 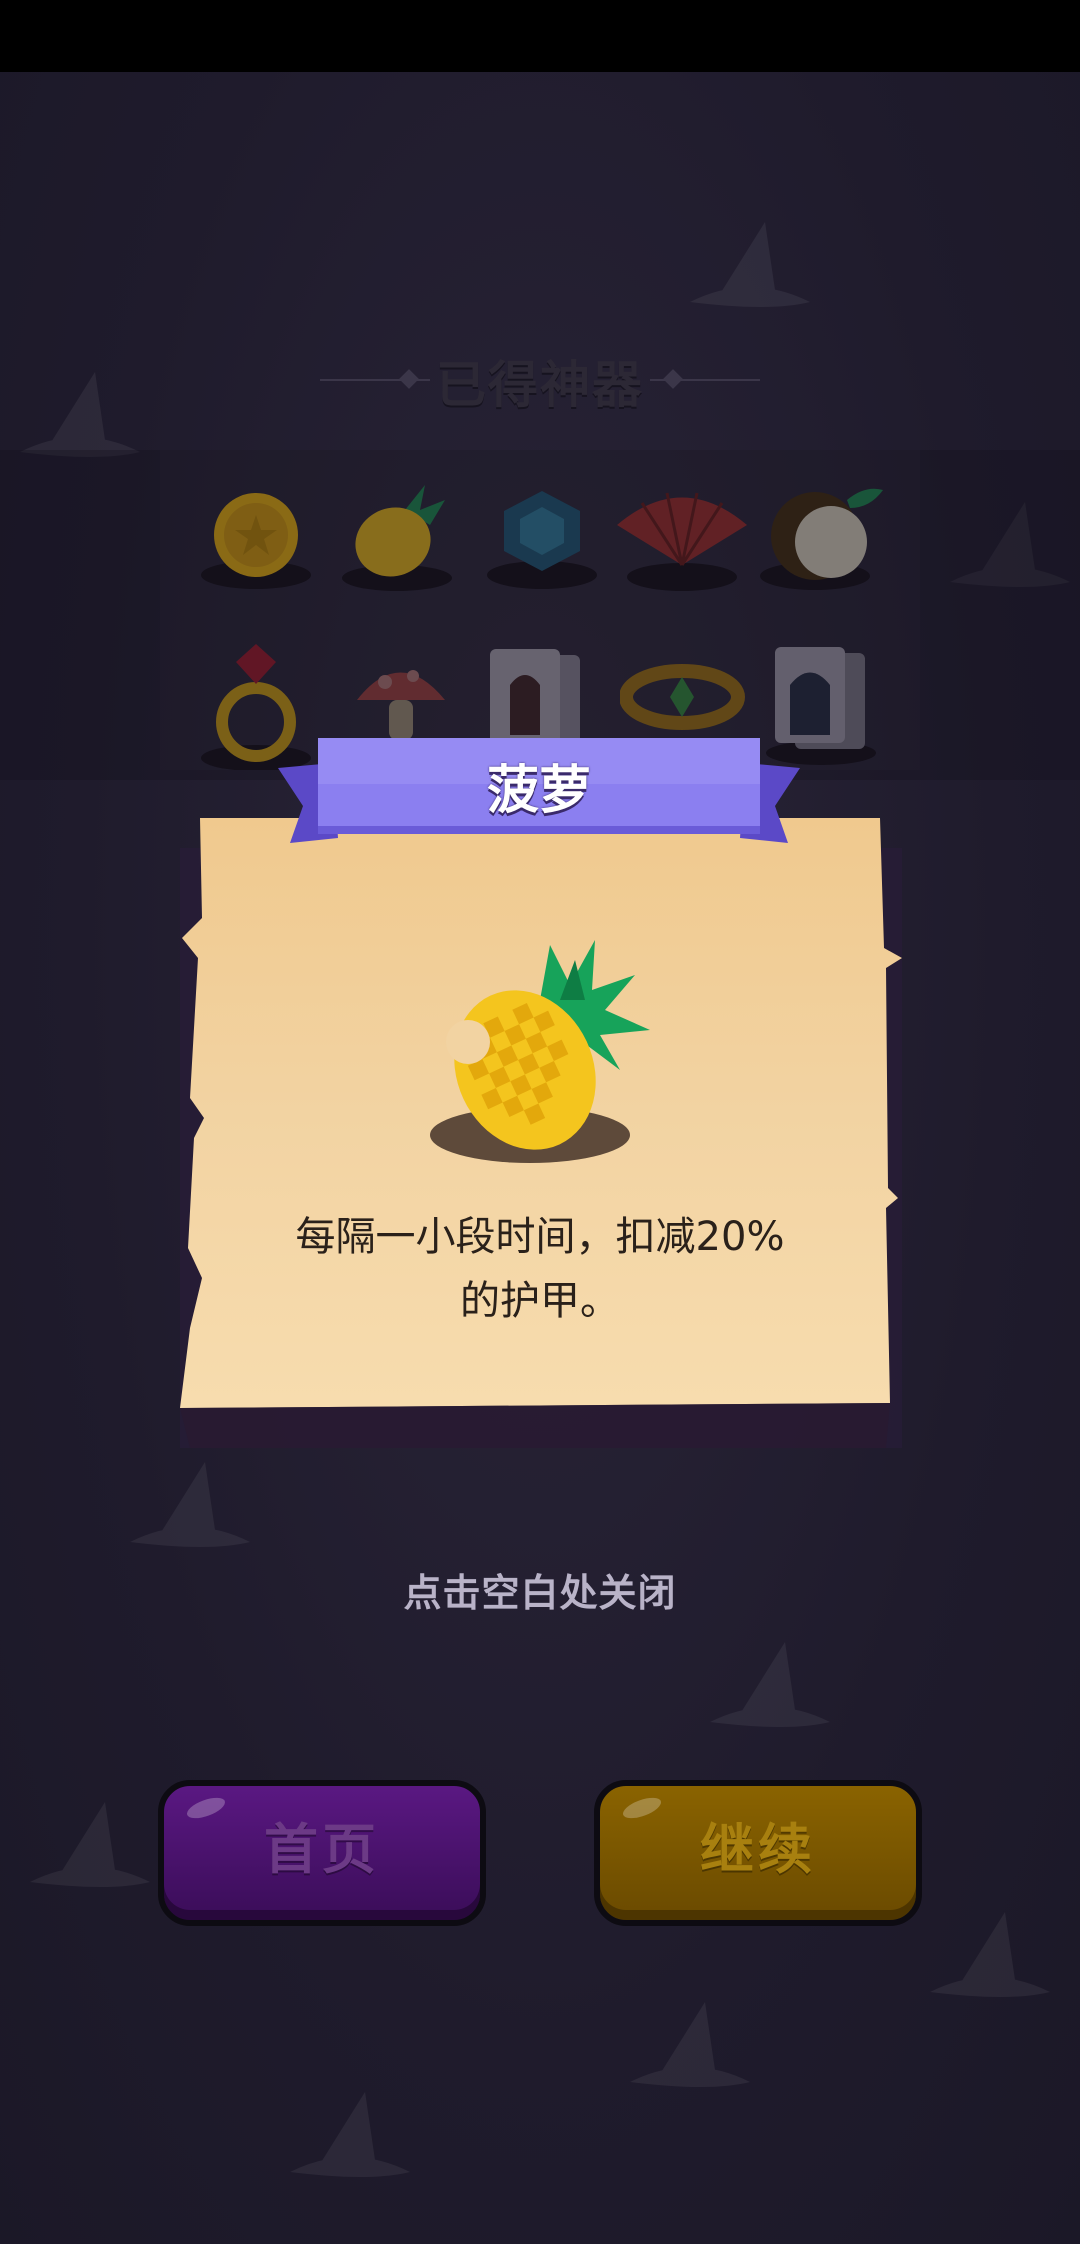 What do you see at coordinates (538, 791) in the screenshot?
I see `artifact-name: 菠萝` at bounding box center [538, 791].